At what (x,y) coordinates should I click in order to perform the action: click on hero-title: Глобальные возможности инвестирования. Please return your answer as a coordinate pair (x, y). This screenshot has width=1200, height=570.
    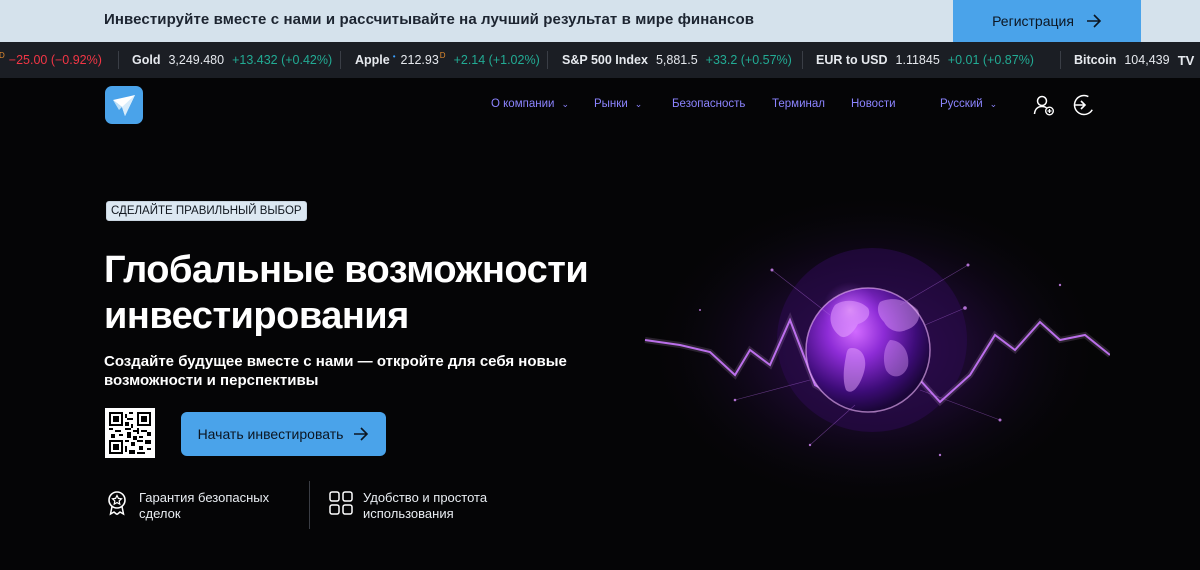
    Looking at the image, I should click on (384, 293).